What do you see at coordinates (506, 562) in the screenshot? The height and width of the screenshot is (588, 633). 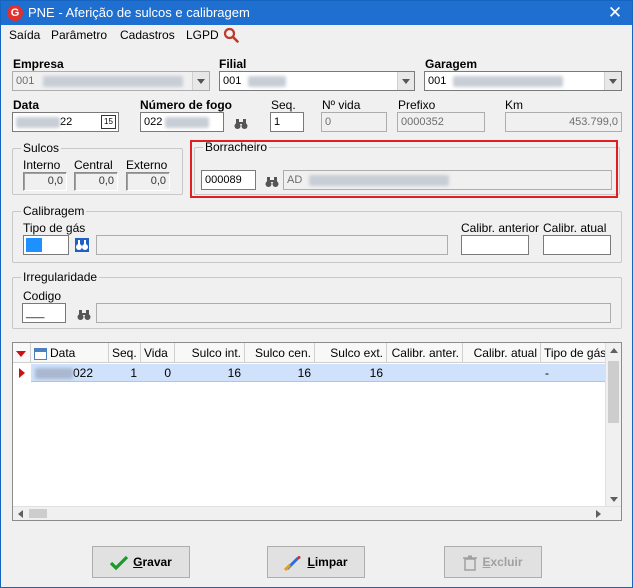 I see `excluir-label: xcluir` at bounding box center [506, 562].